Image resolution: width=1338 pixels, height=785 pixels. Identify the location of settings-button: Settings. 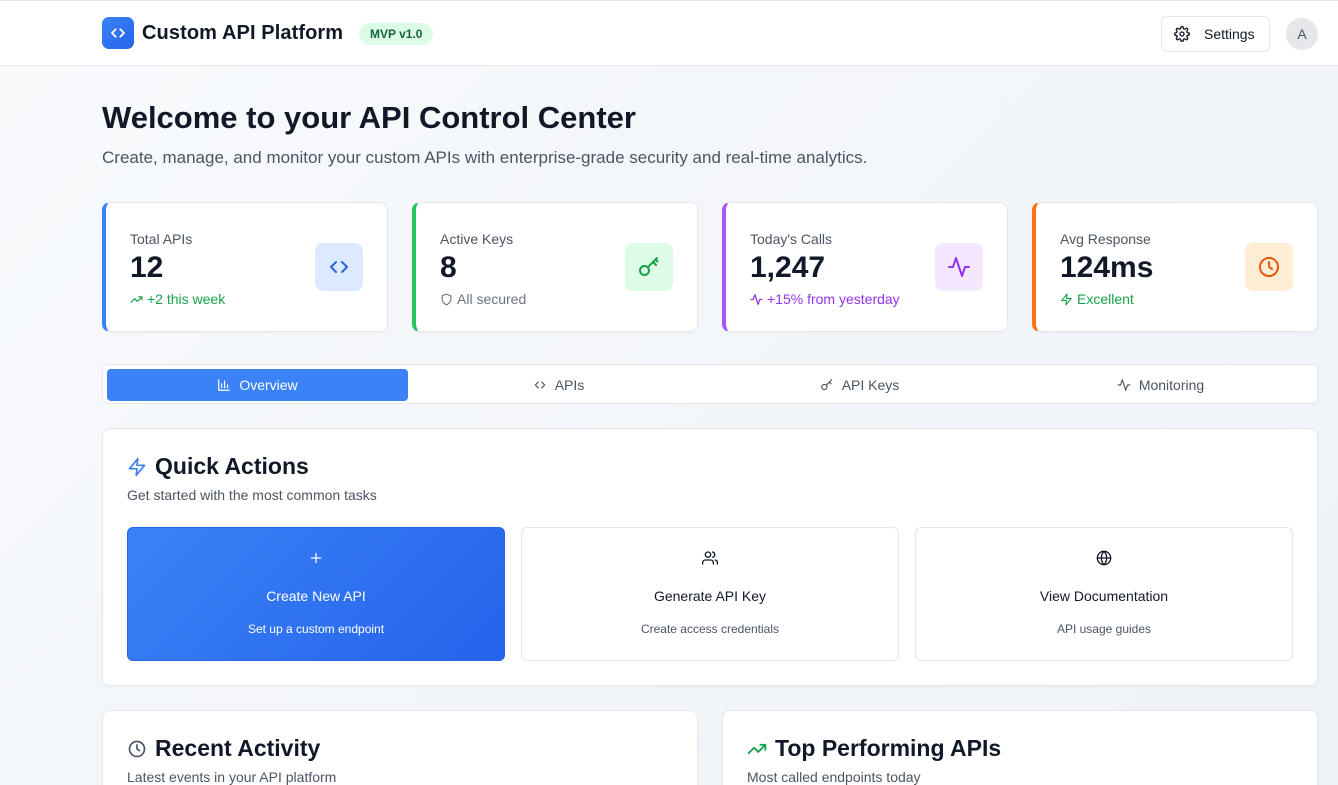
(1215, 34).